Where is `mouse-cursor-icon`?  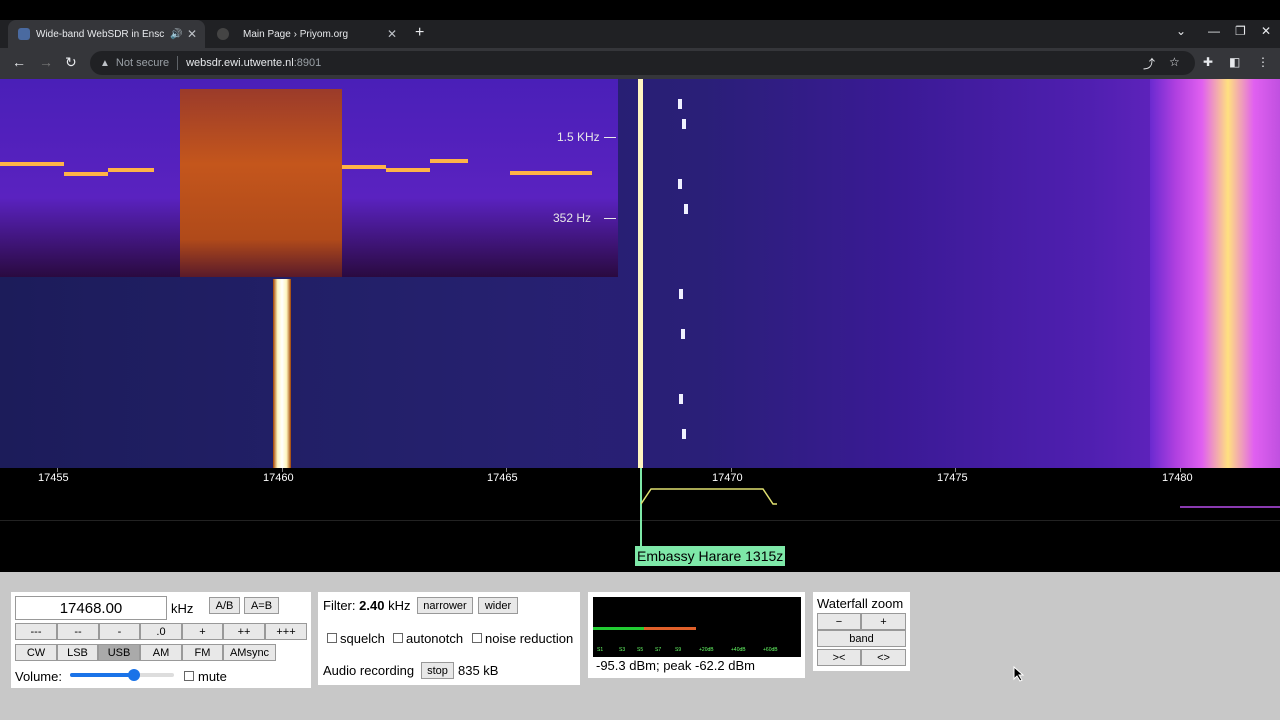 mouse-cursor-icon is located at coordinates (1019, 674).